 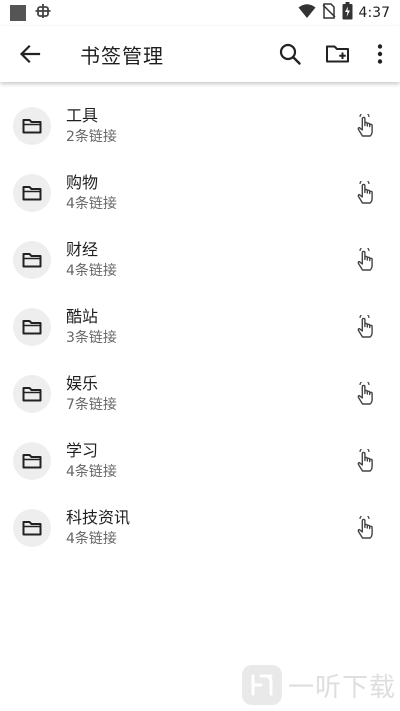 I want to click on folder-item: 科技资讯 4条链接, so click(x=200, y=527).